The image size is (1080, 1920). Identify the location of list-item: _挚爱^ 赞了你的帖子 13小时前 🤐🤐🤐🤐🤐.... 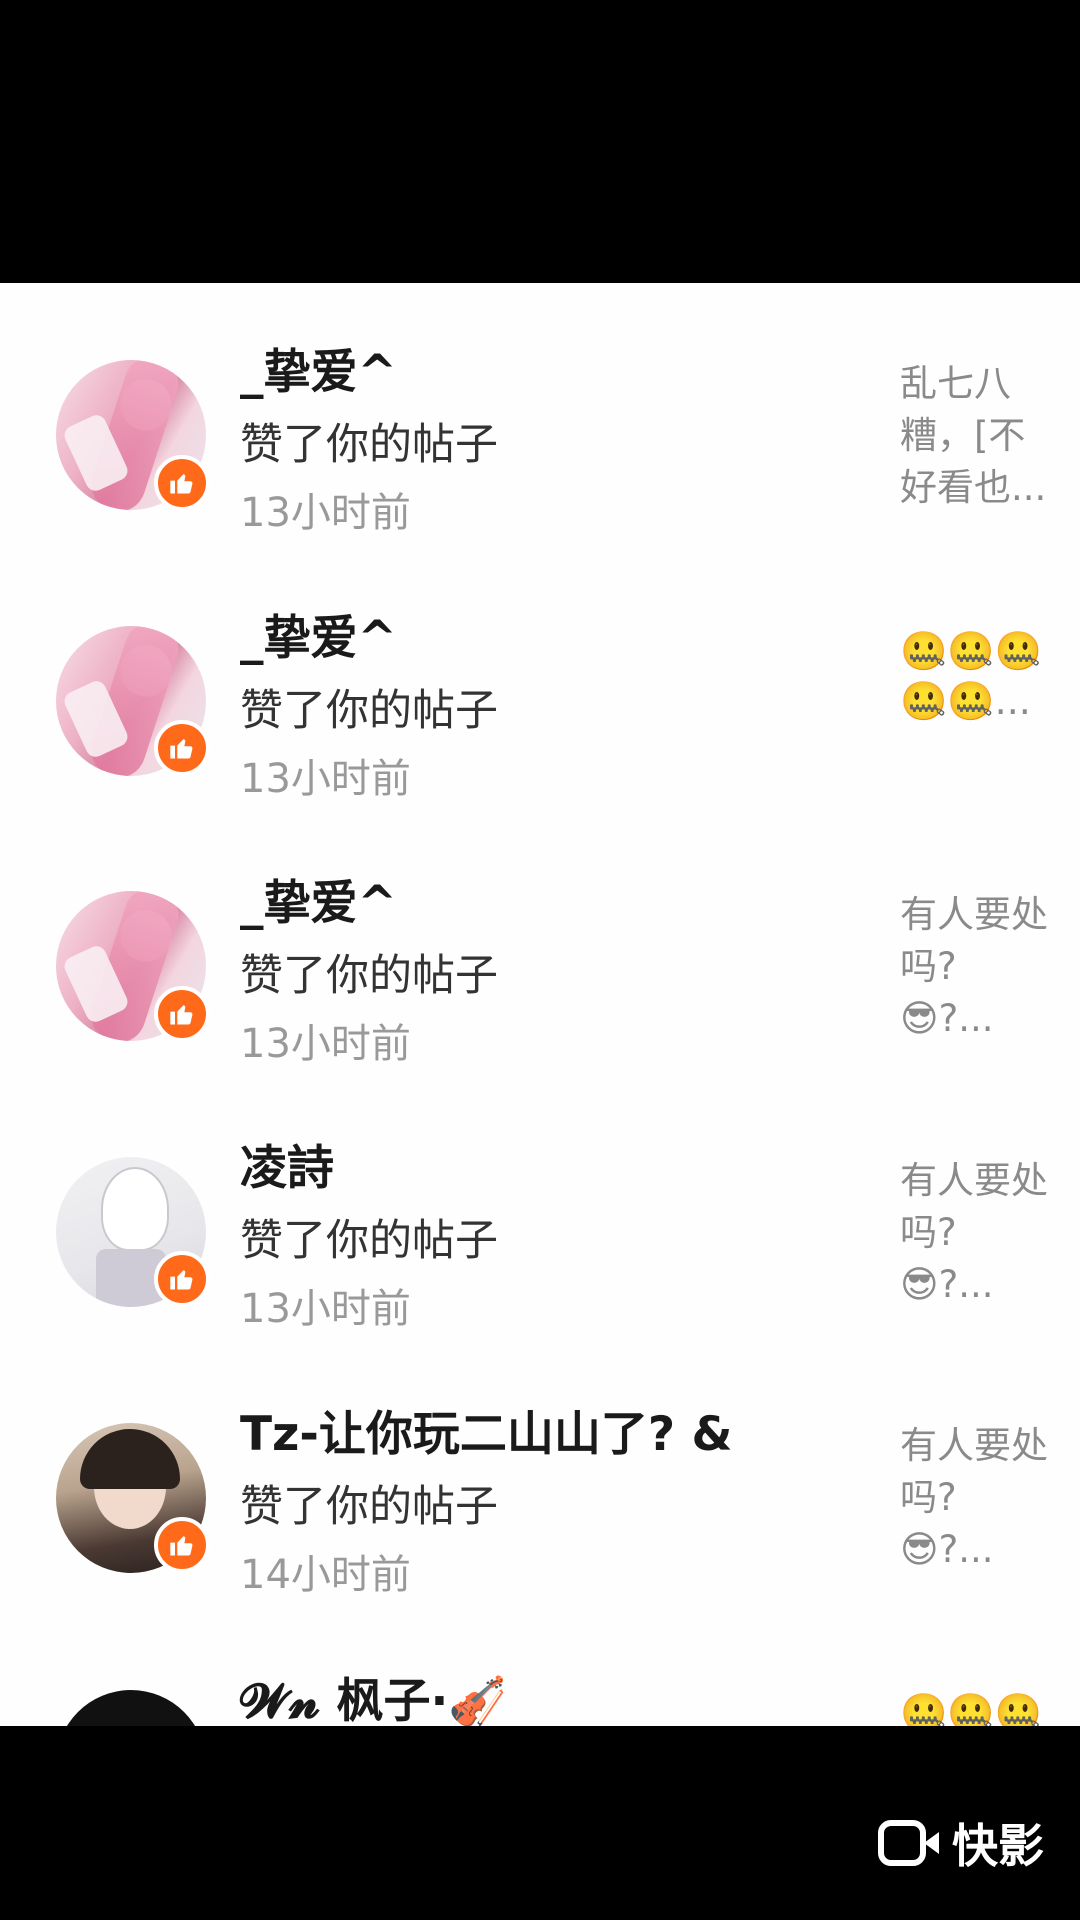
(540, 680).